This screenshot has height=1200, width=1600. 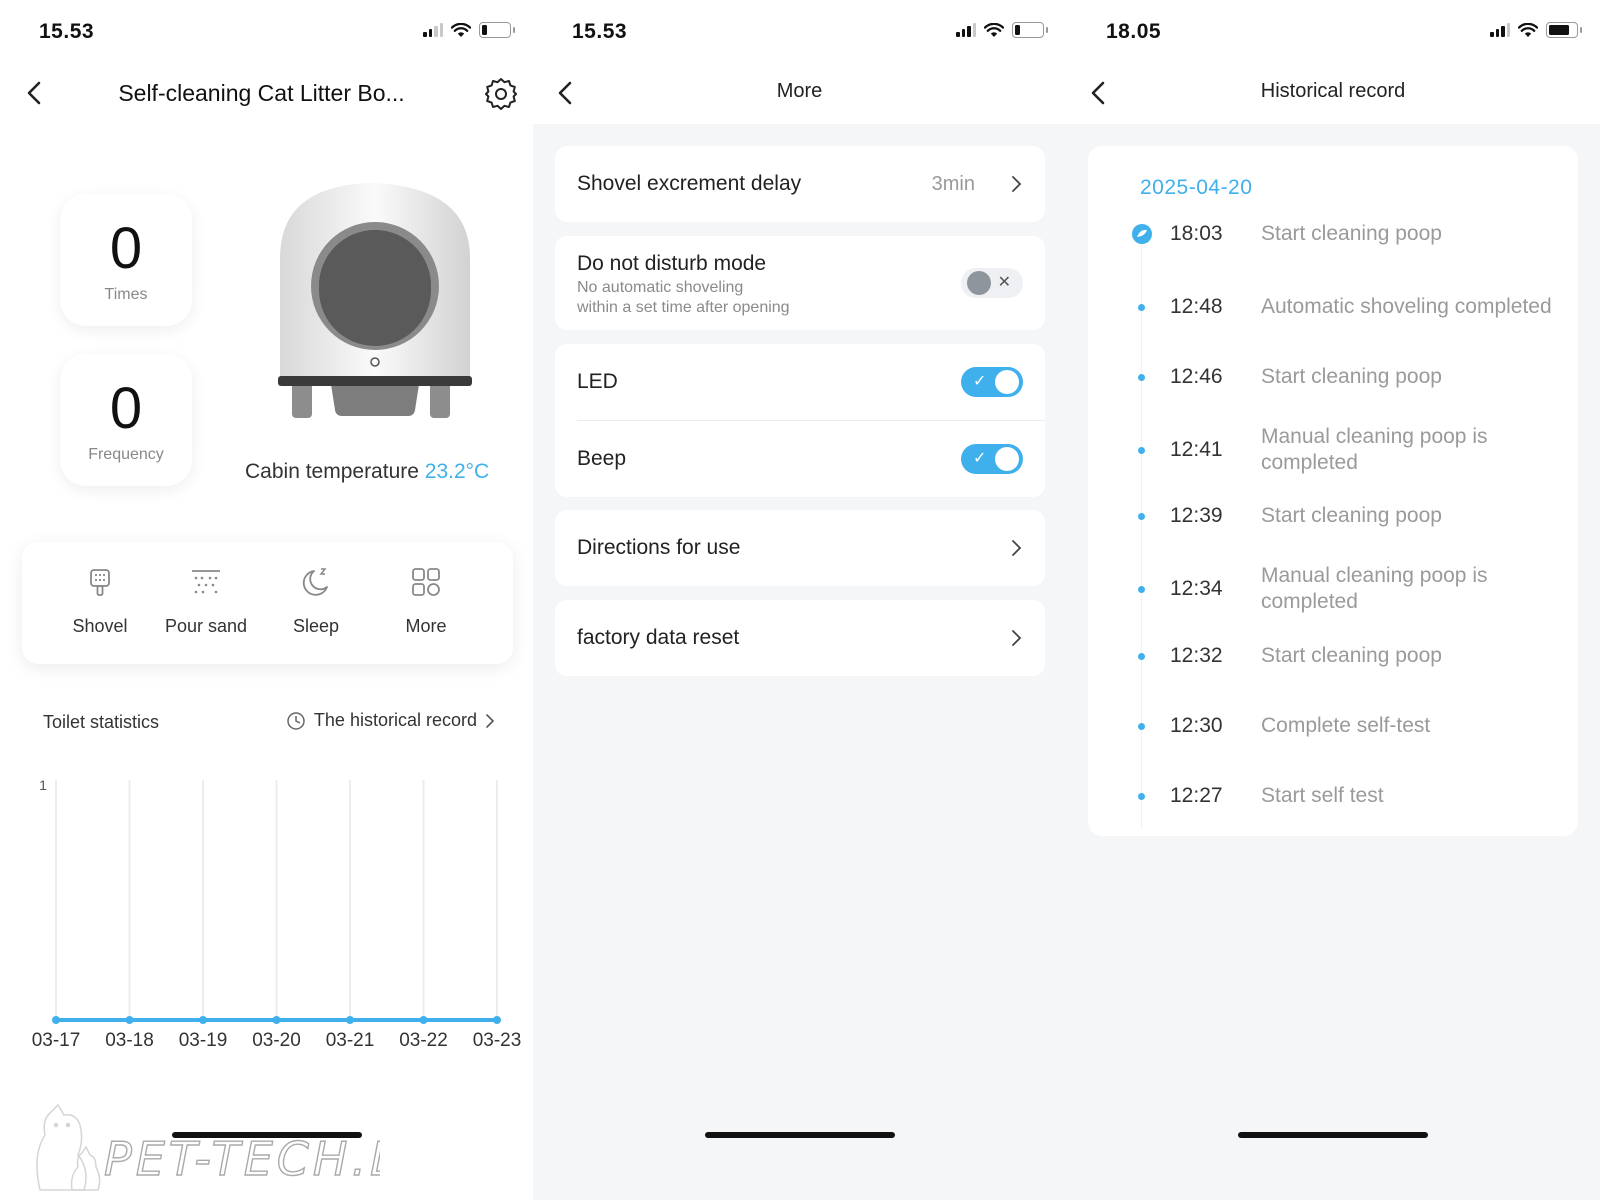 I want to click on cabin-temperature: Cabin temperature 23.2°C, so click(x=367, y=472).